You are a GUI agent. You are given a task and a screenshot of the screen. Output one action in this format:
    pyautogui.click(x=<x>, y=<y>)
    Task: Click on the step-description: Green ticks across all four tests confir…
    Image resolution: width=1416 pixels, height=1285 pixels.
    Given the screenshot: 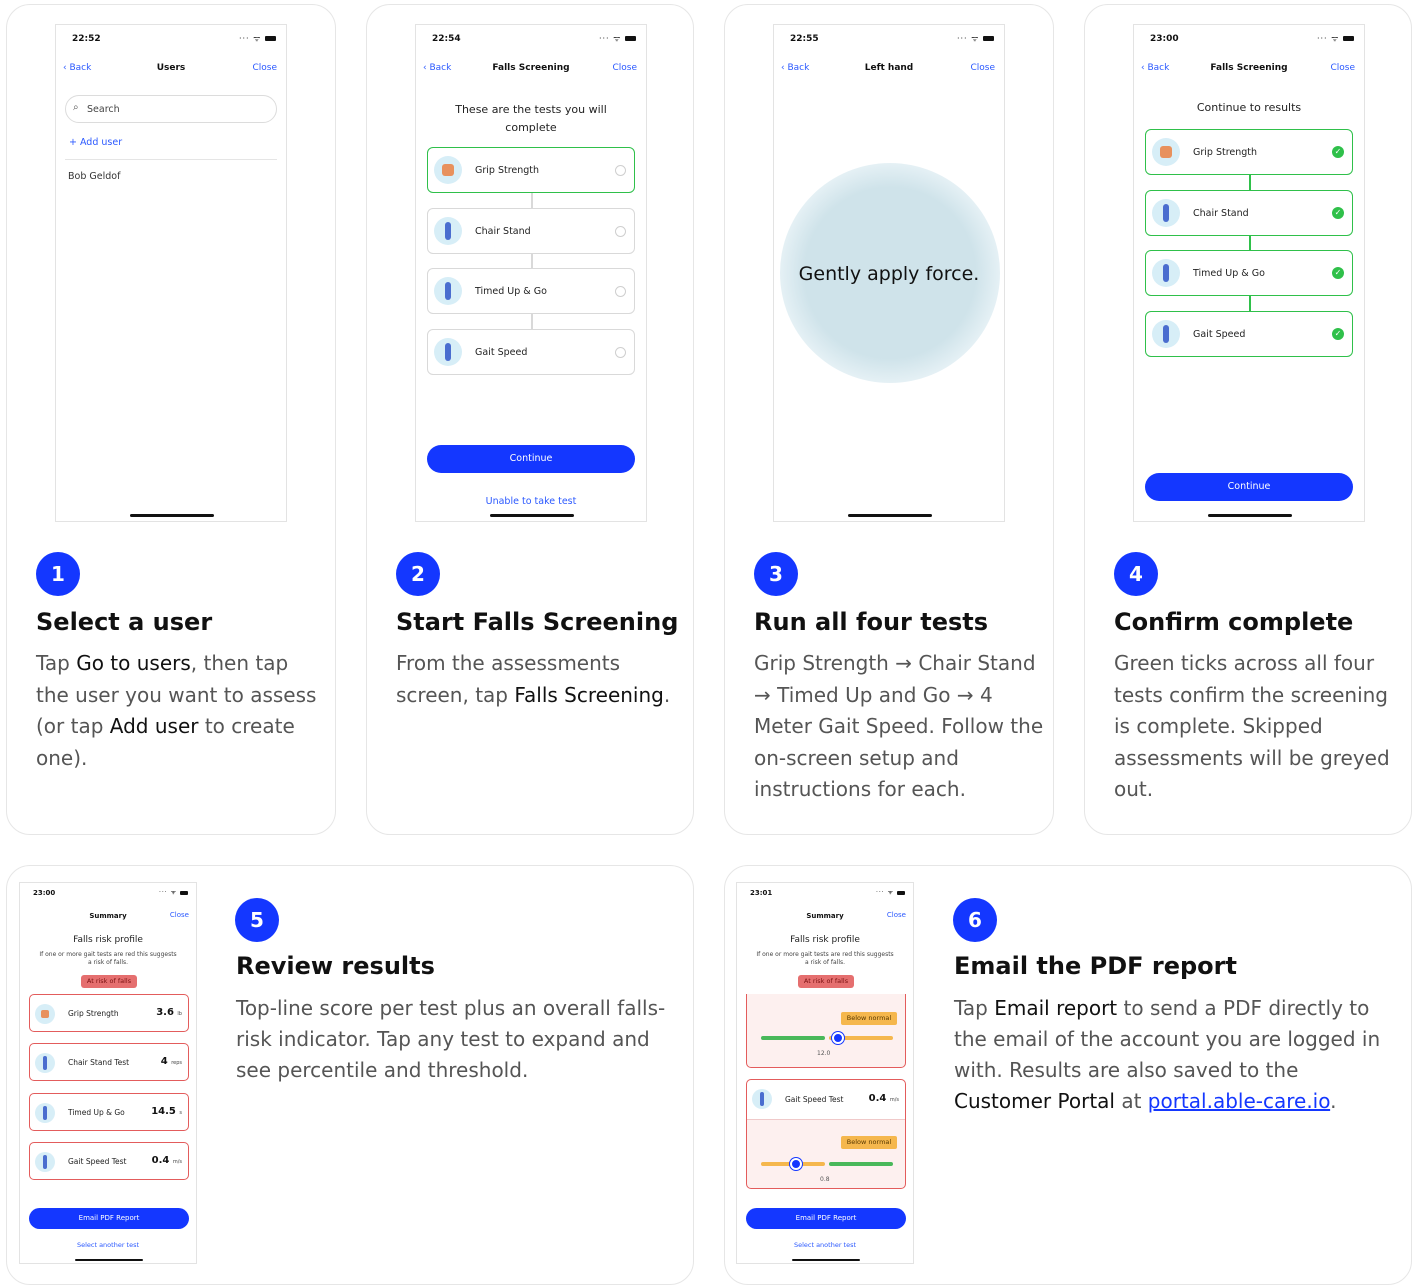 What is the action you would take?
    pyautogui.click(x=1252, y=726)
    